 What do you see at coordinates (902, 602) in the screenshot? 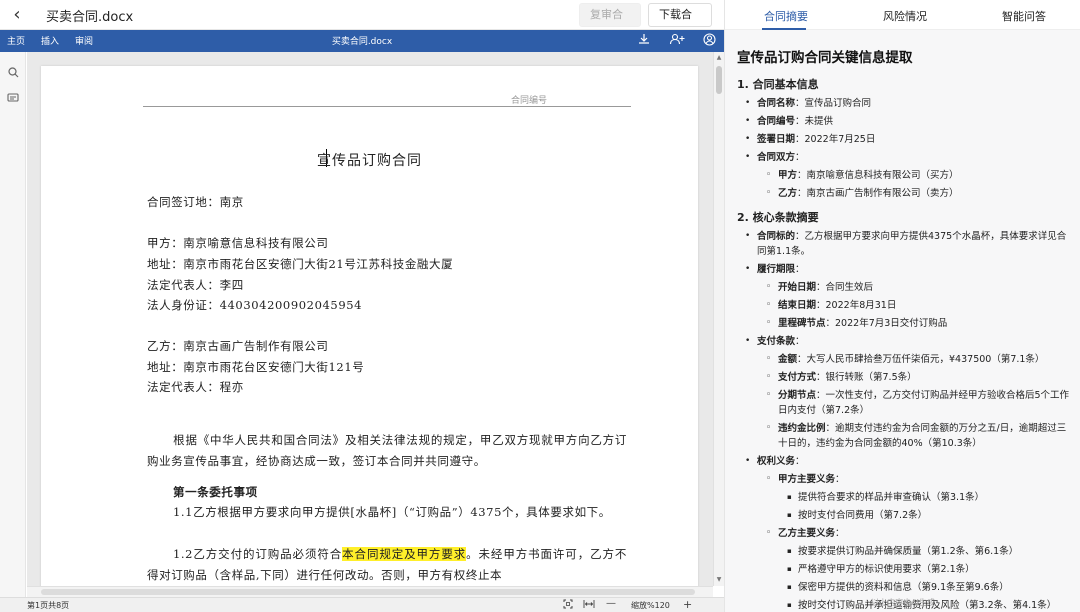
I see `ai-generated-note: 以上内容由AI生成` at bounding box center [902, 602].